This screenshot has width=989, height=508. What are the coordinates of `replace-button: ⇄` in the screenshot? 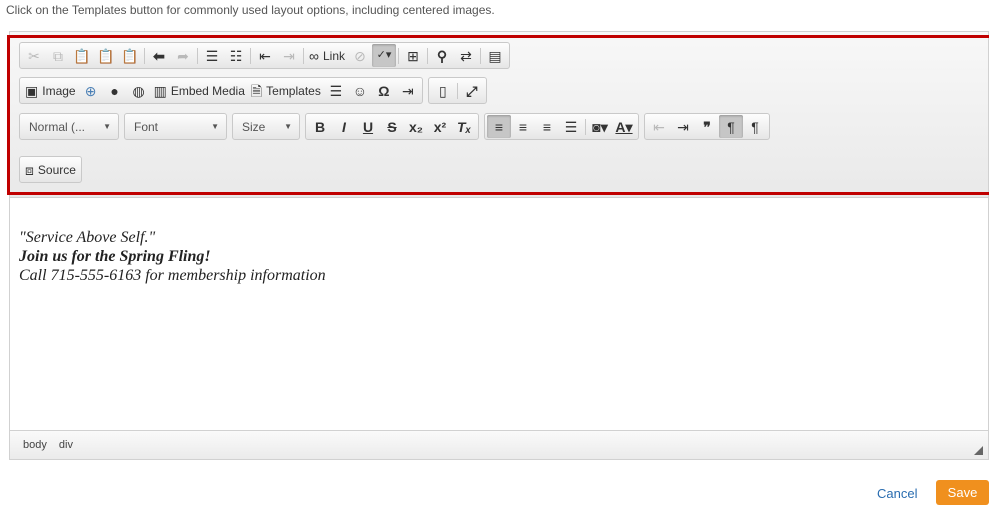 It's located at (466, 55).